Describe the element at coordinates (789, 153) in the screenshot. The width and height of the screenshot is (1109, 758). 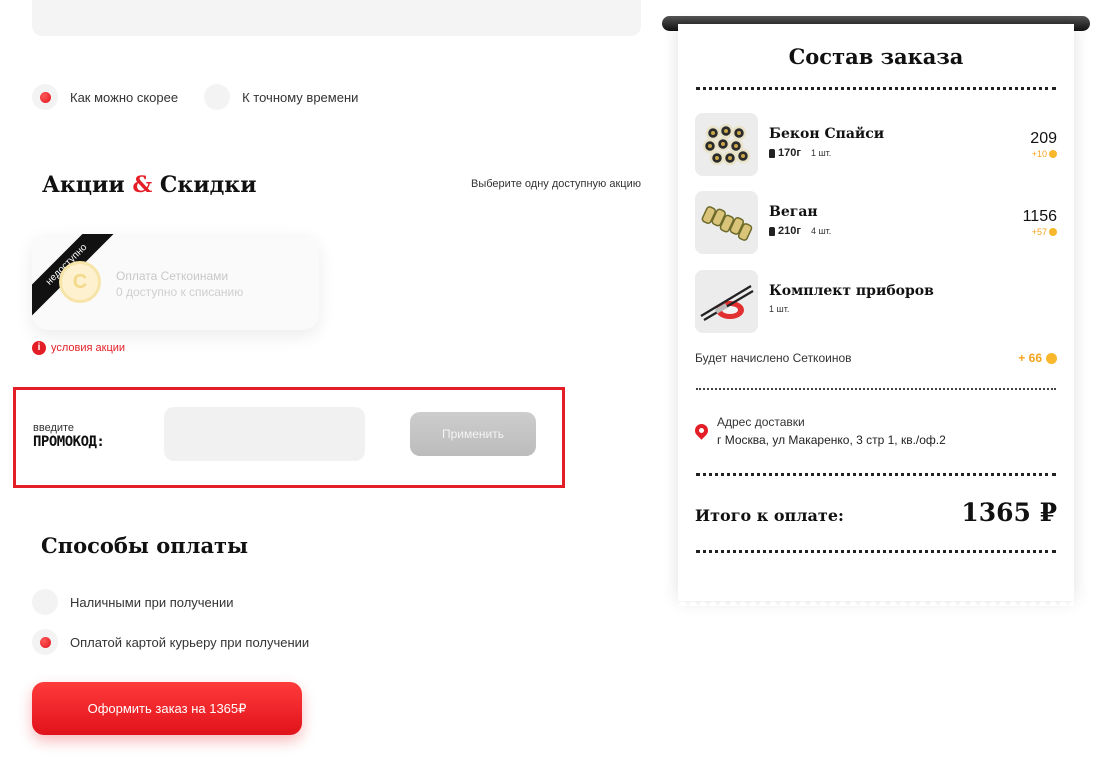
I see `item-weight: 170г` at that location.